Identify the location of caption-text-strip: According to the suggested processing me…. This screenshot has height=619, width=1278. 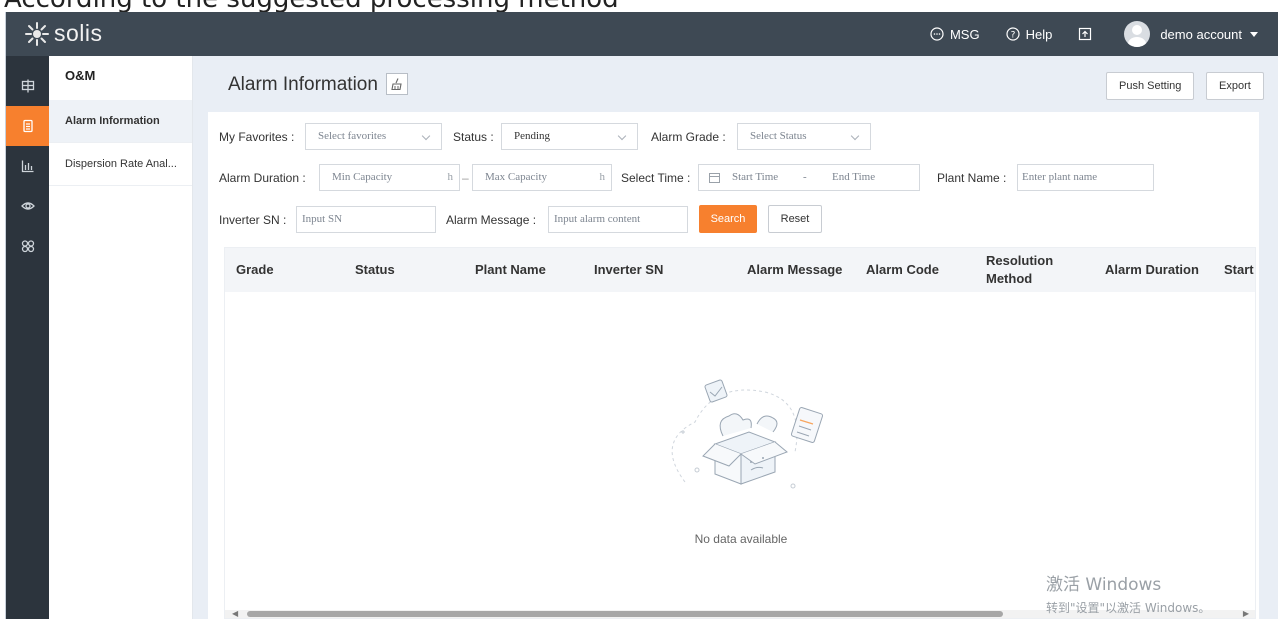
(639, 6).